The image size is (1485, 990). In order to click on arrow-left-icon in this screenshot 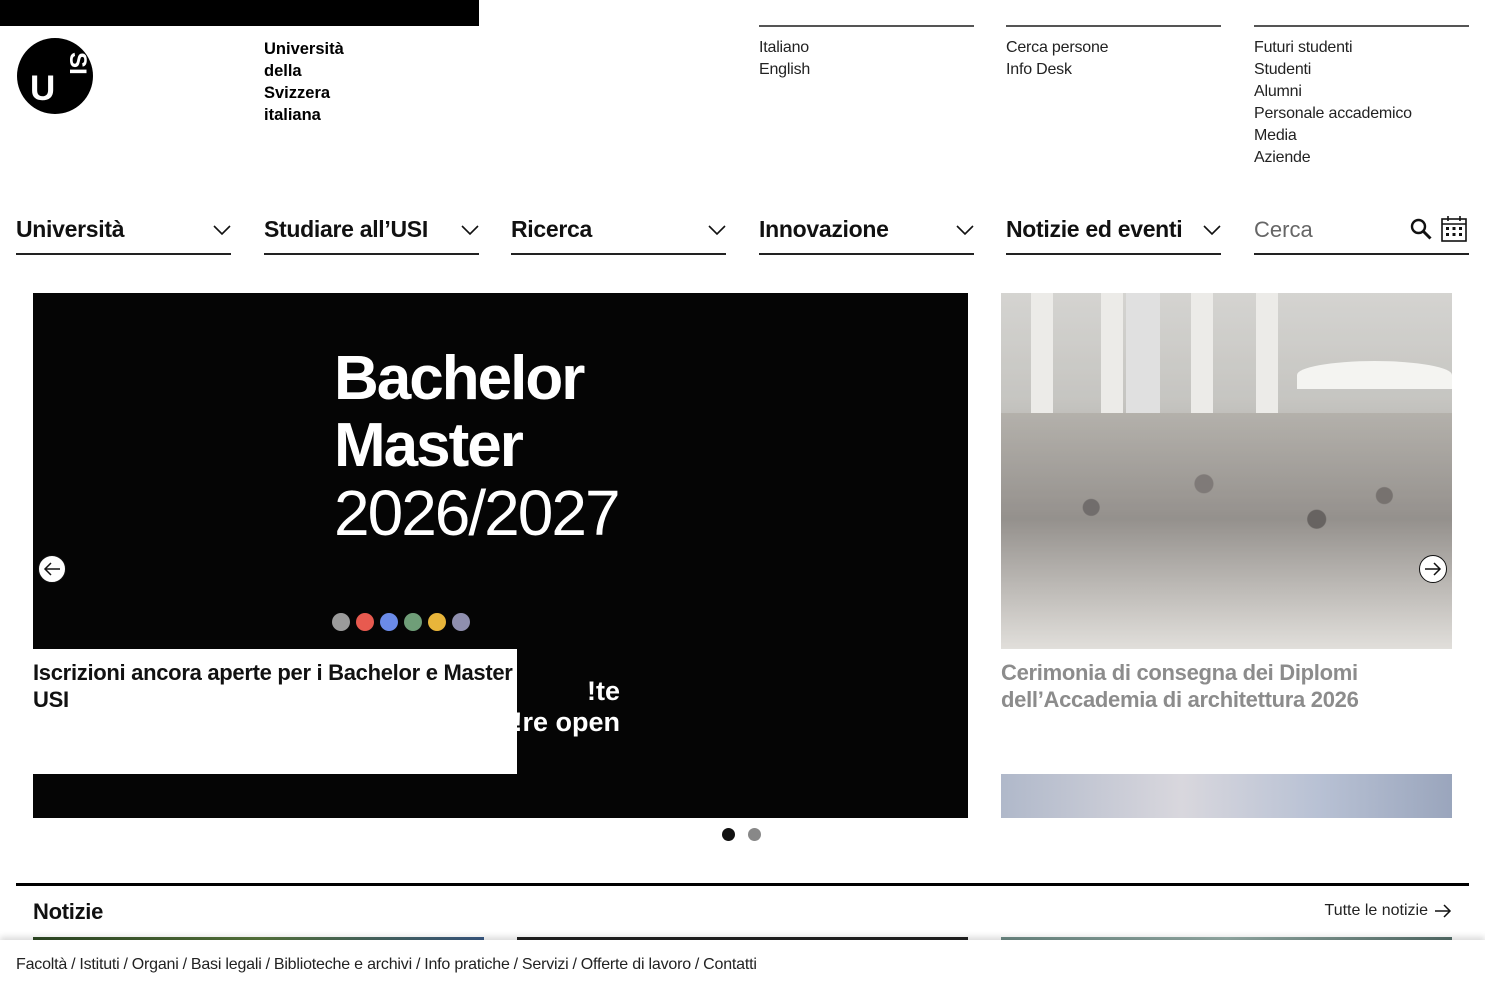, I will do `click(51, 569)`.